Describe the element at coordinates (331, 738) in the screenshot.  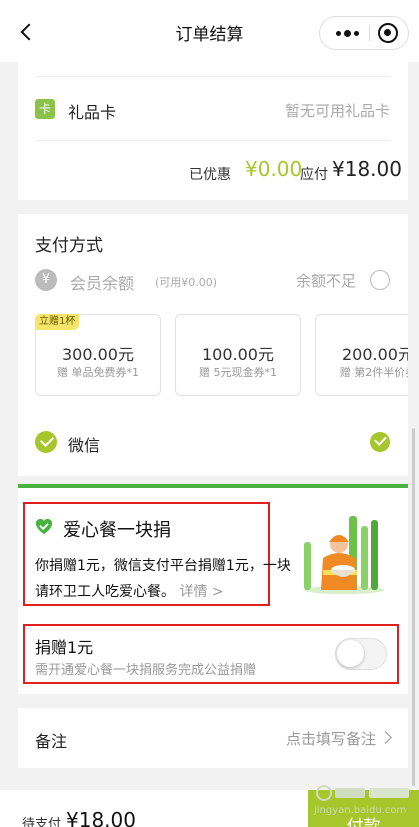
I see `note-input-prompt: 点击填写备注` at that location.